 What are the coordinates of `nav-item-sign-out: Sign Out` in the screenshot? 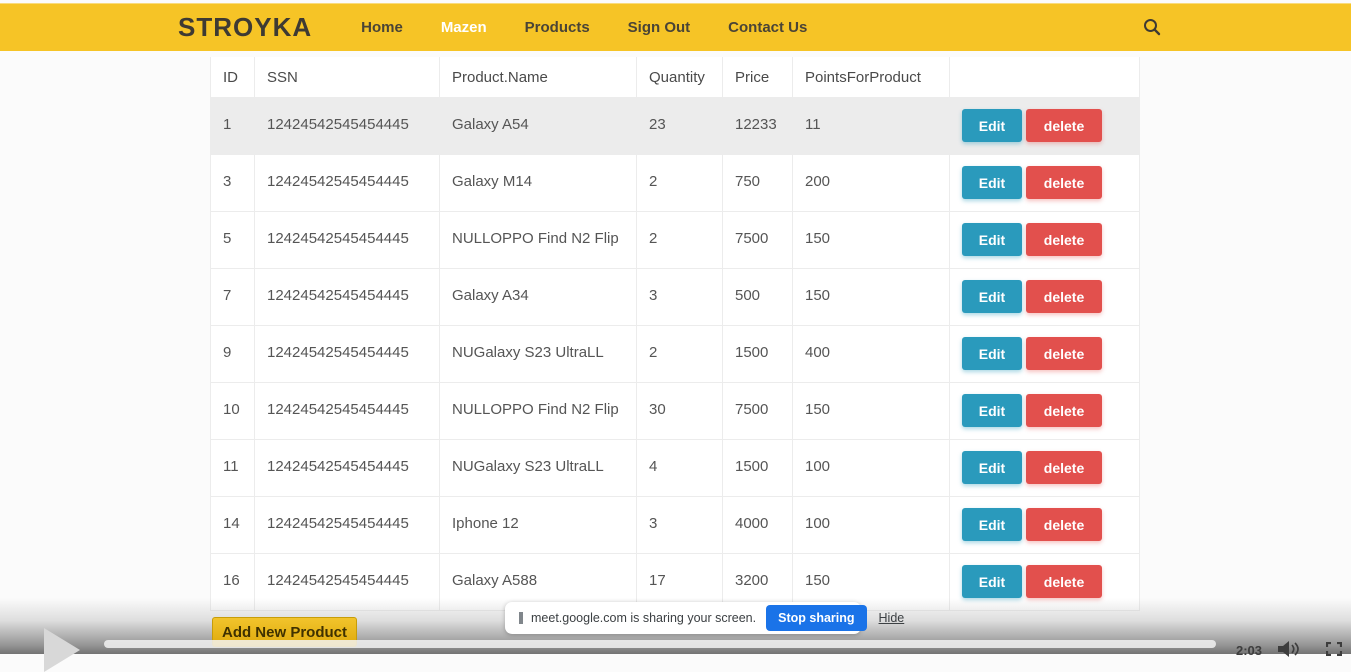 It's located at (659, 27).